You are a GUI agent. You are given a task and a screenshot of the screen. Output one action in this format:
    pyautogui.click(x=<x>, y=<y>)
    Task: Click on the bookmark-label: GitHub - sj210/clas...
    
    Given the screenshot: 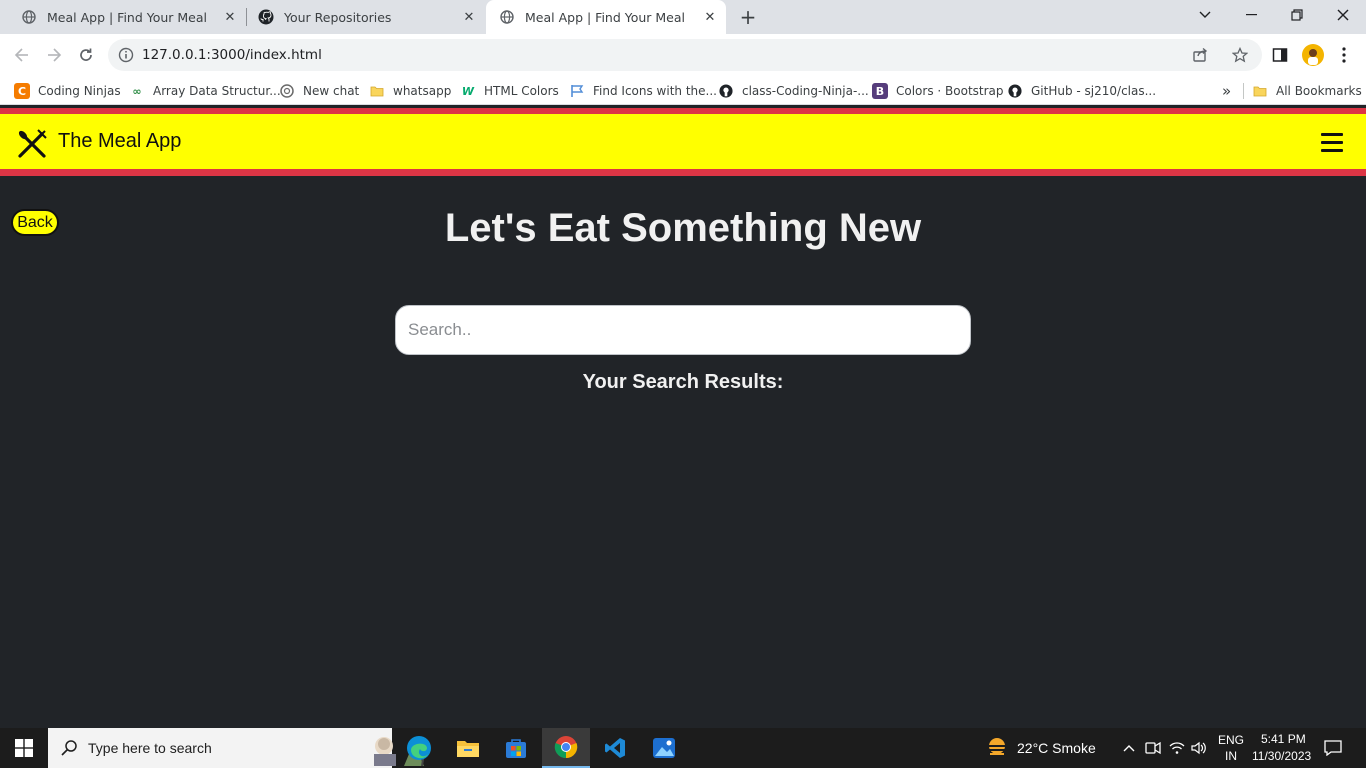 What is the action you would take?
    pyautogui.click(x=1094, y=91)
    